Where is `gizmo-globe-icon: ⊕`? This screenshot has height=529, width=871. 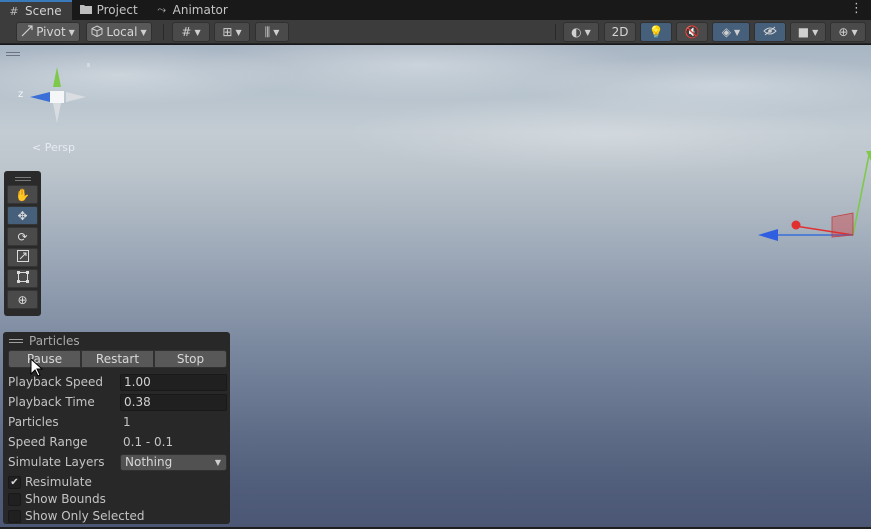
gizmo-globe-icon: ⊕ is located at coordinates (843, 32).